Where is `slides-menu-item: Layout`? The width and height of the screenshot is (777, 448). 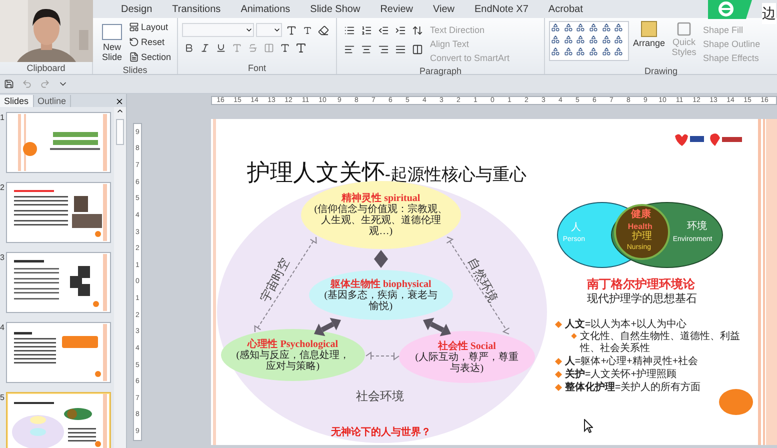
slides-menu-item: Layout is located at coordinates (150, 27).